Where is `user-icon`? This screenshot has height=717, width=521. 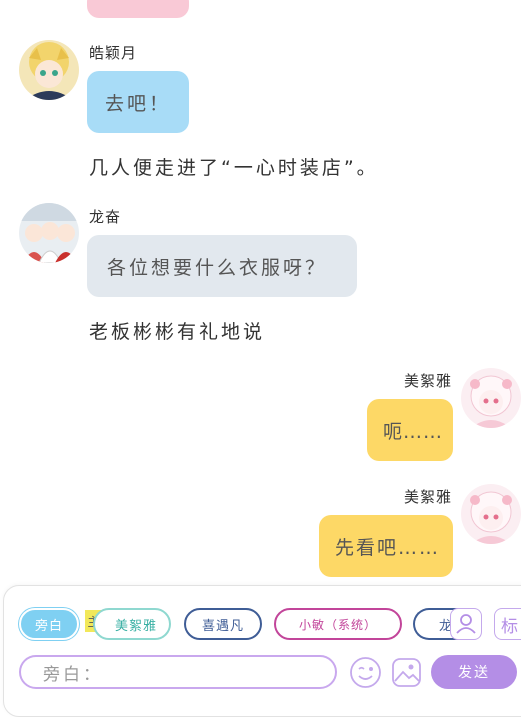
user-icon is located at coordinates (466, 624).